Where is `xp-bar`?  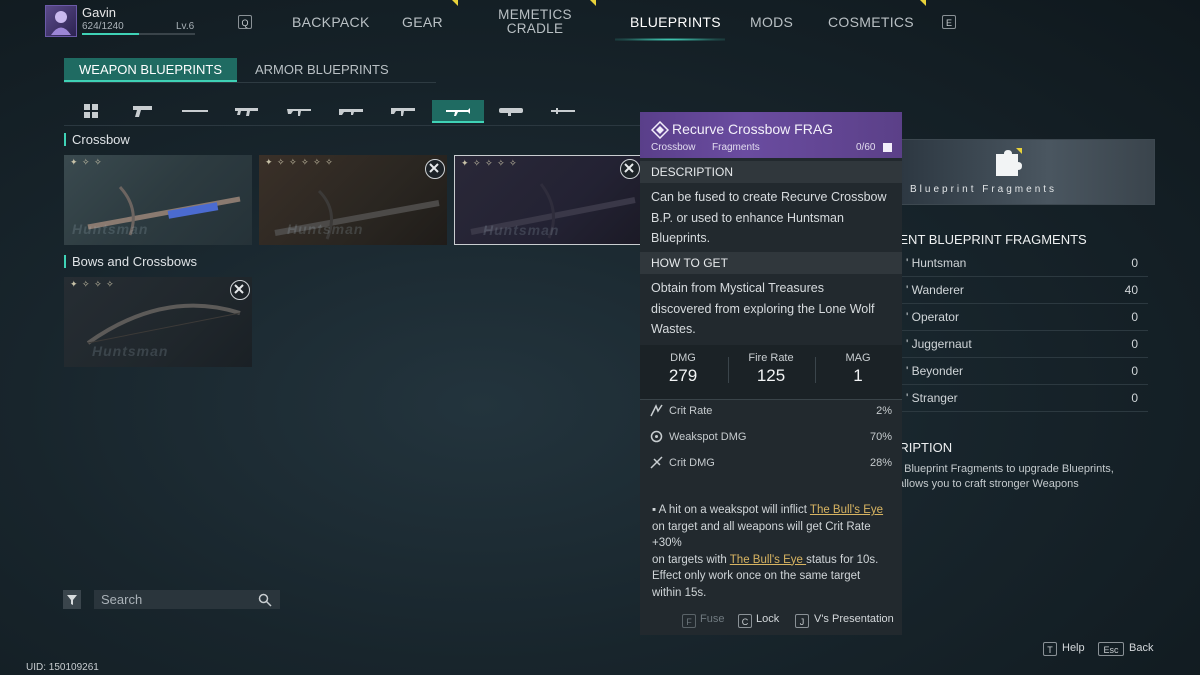
xp-bar is located at coordinates (138, 34).